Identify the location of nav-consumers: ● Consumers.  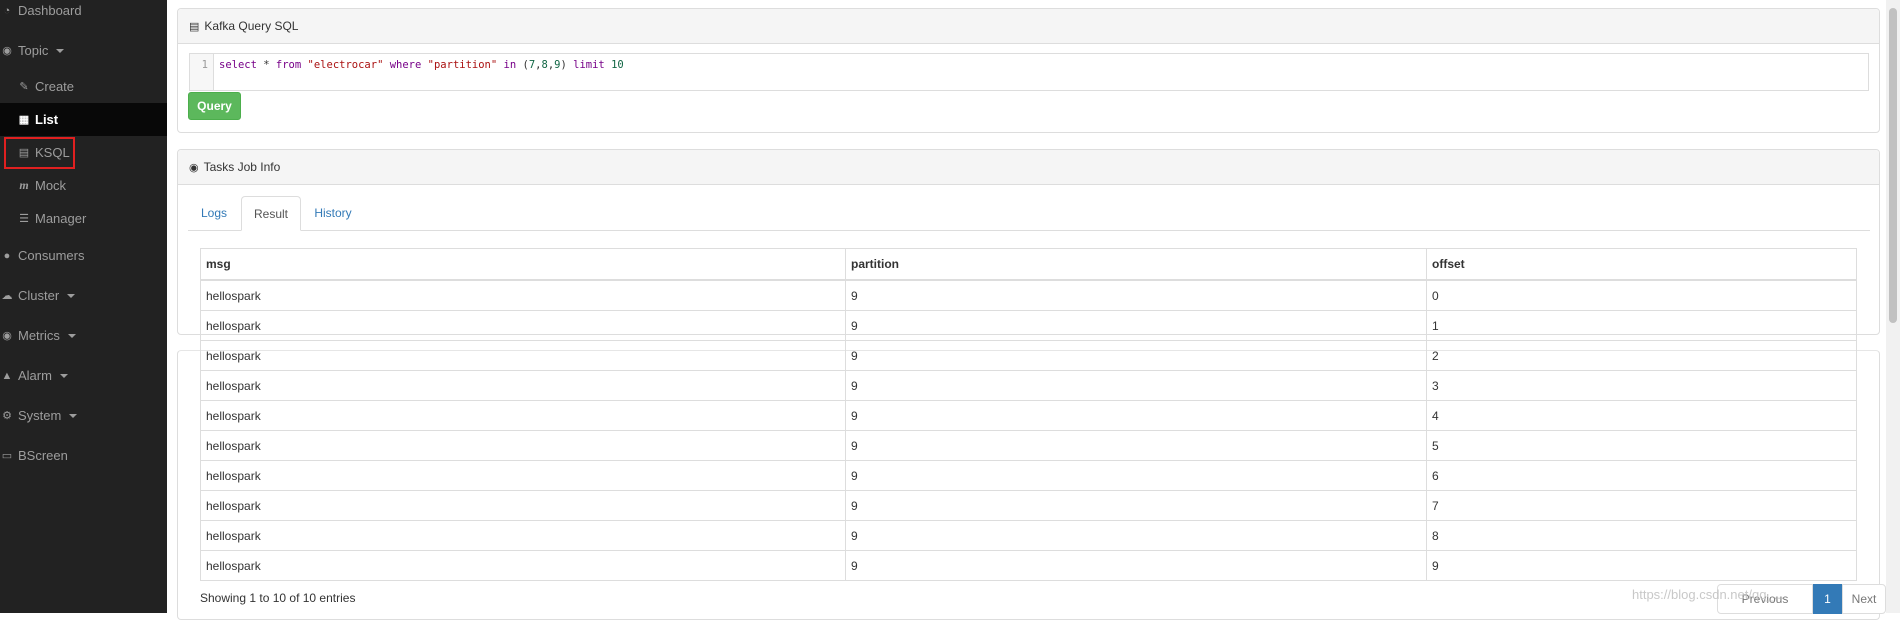
(83, 255).